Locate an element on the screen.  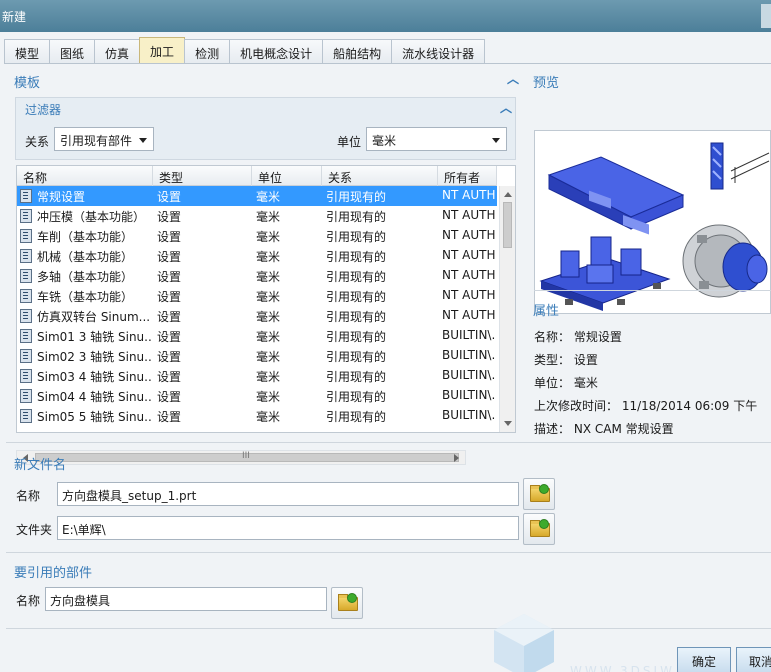
preview-title: 预览 is located at coordinates (546, 83).